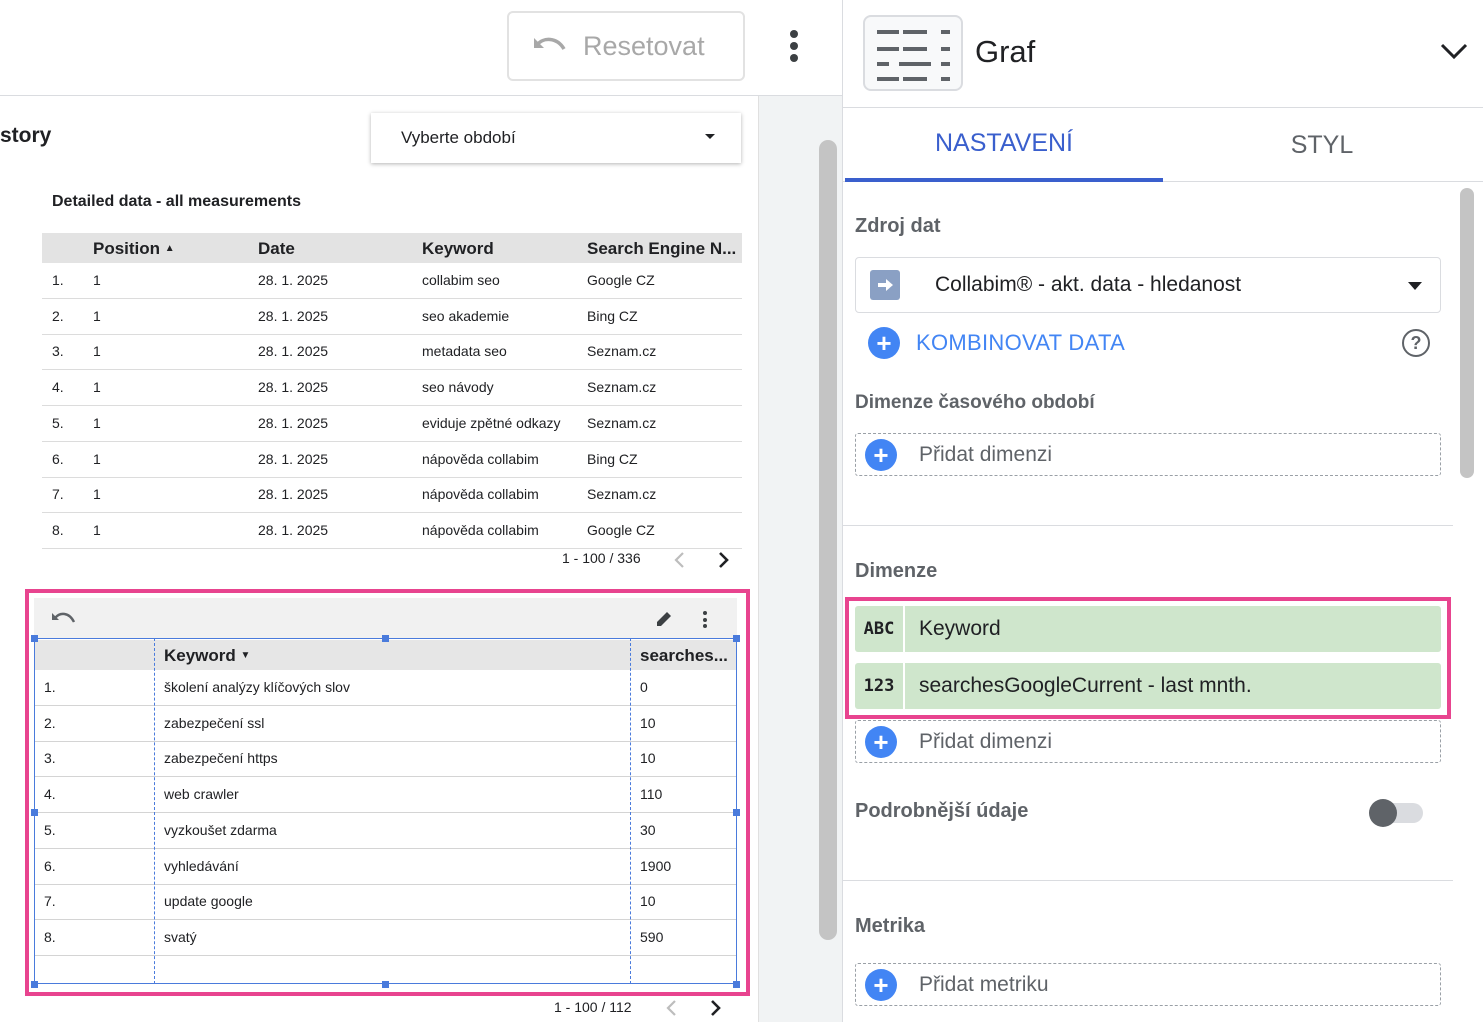 This screenshot has width=1484, height=1022. I want to click on reset-button: Resetovat, so click(626, 46).